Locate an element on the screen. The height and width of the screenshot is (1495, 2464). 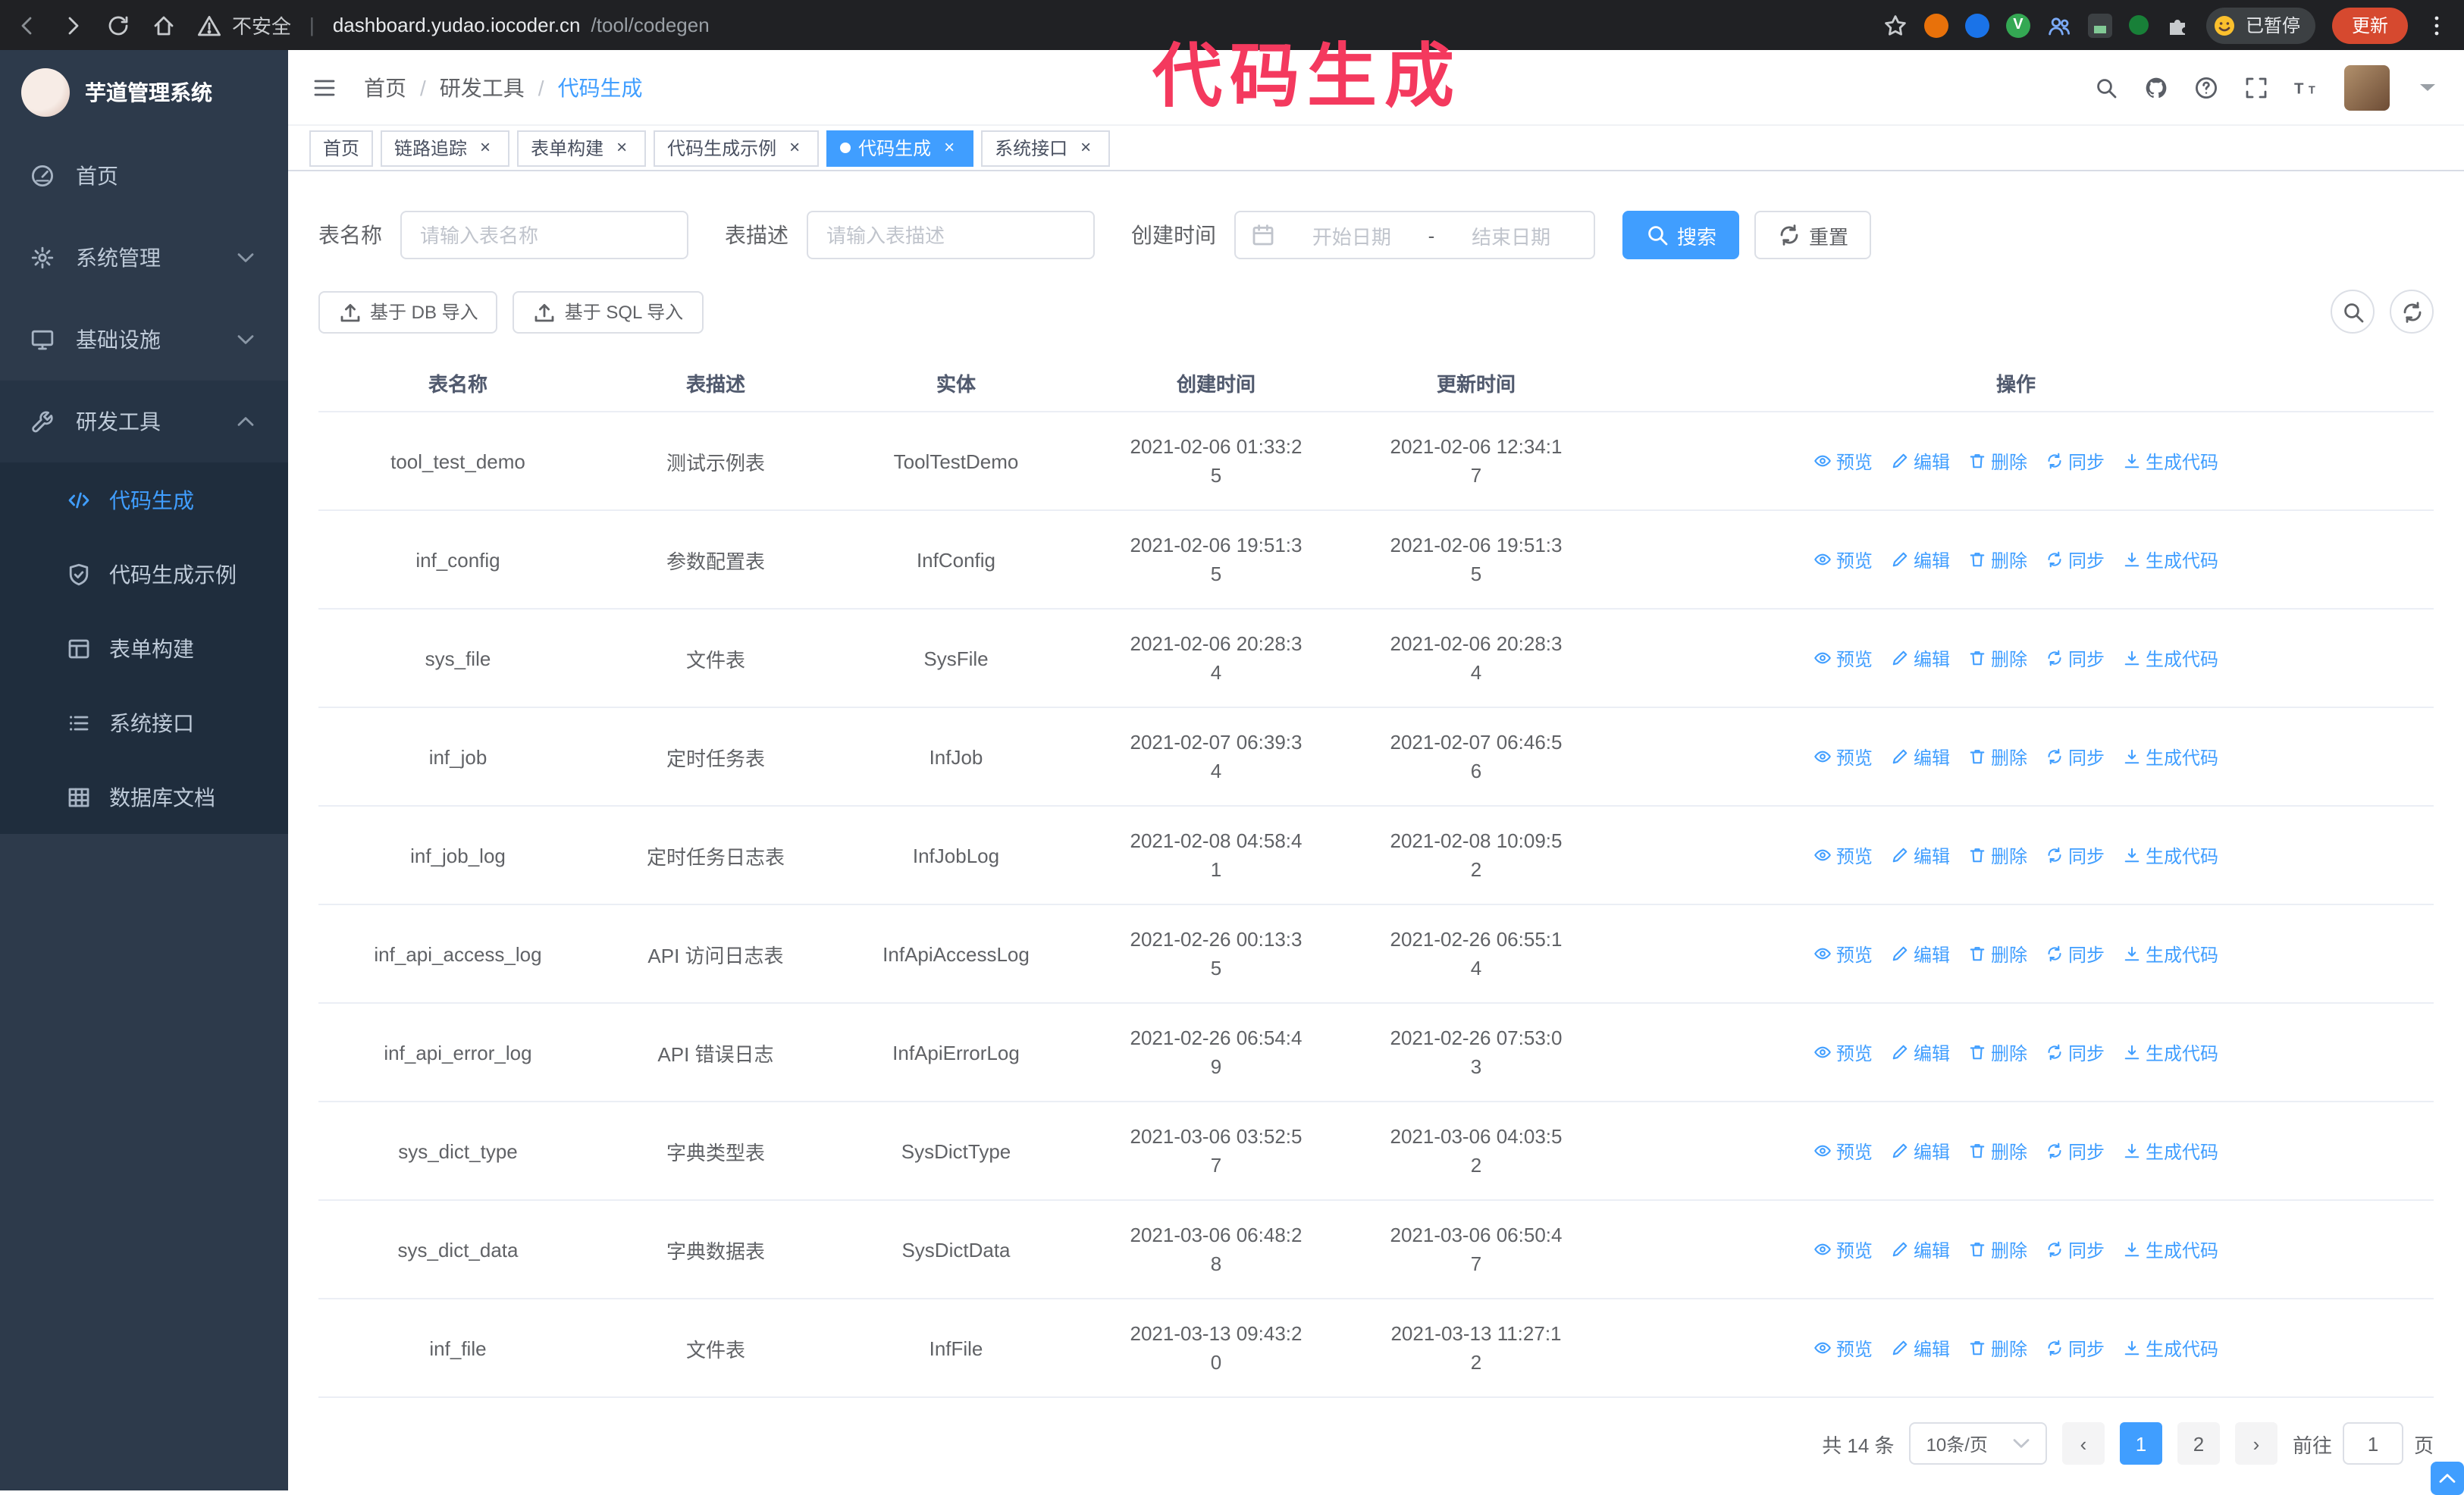
tab-codegen: 代码生成 × is located at coordinates (900, 148).